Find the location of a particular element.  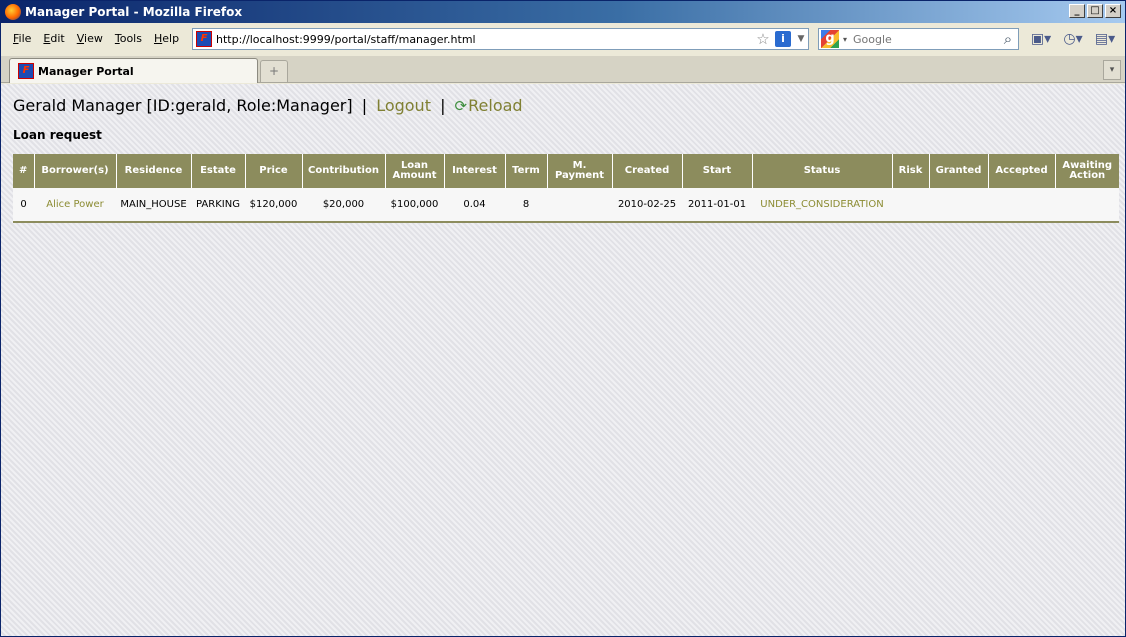

reload-icon: ⟳ is located at coordinates (461, 106).